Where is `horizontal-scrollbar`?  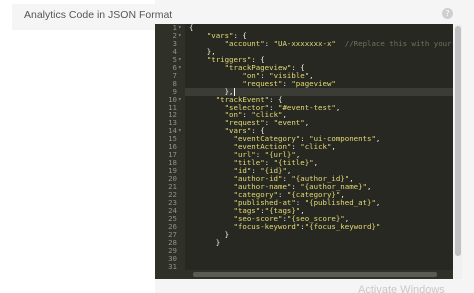 horizontal-scrollbar is located at coordinates (319, 274).